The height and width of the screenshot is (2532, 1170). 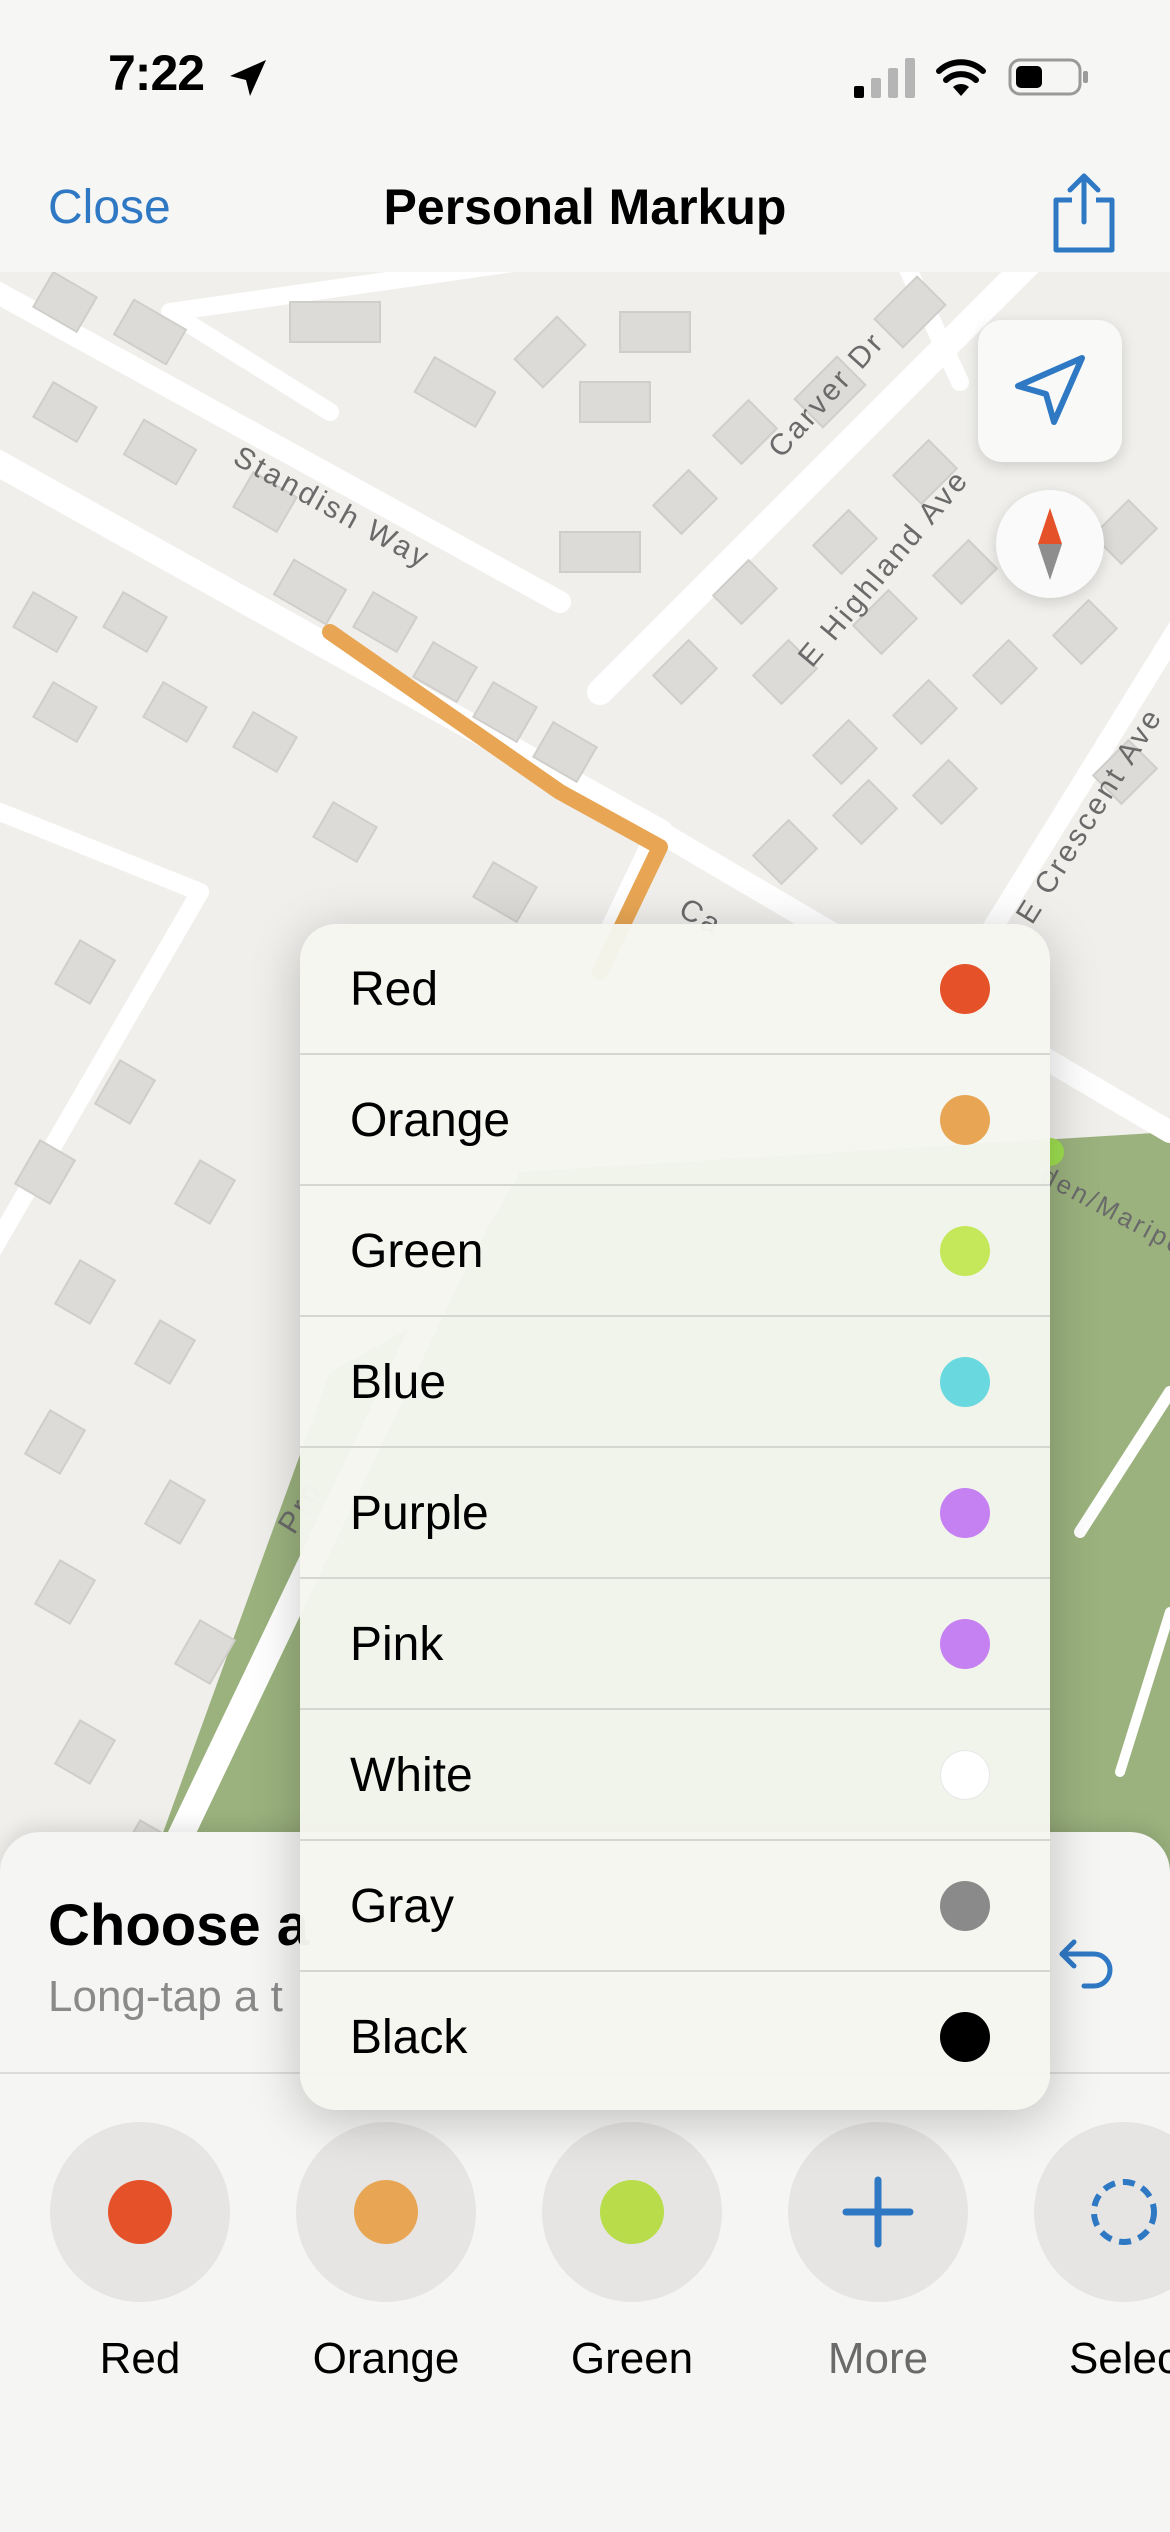 I want to click on tool-green-circle, so click(x=632, y=2212).